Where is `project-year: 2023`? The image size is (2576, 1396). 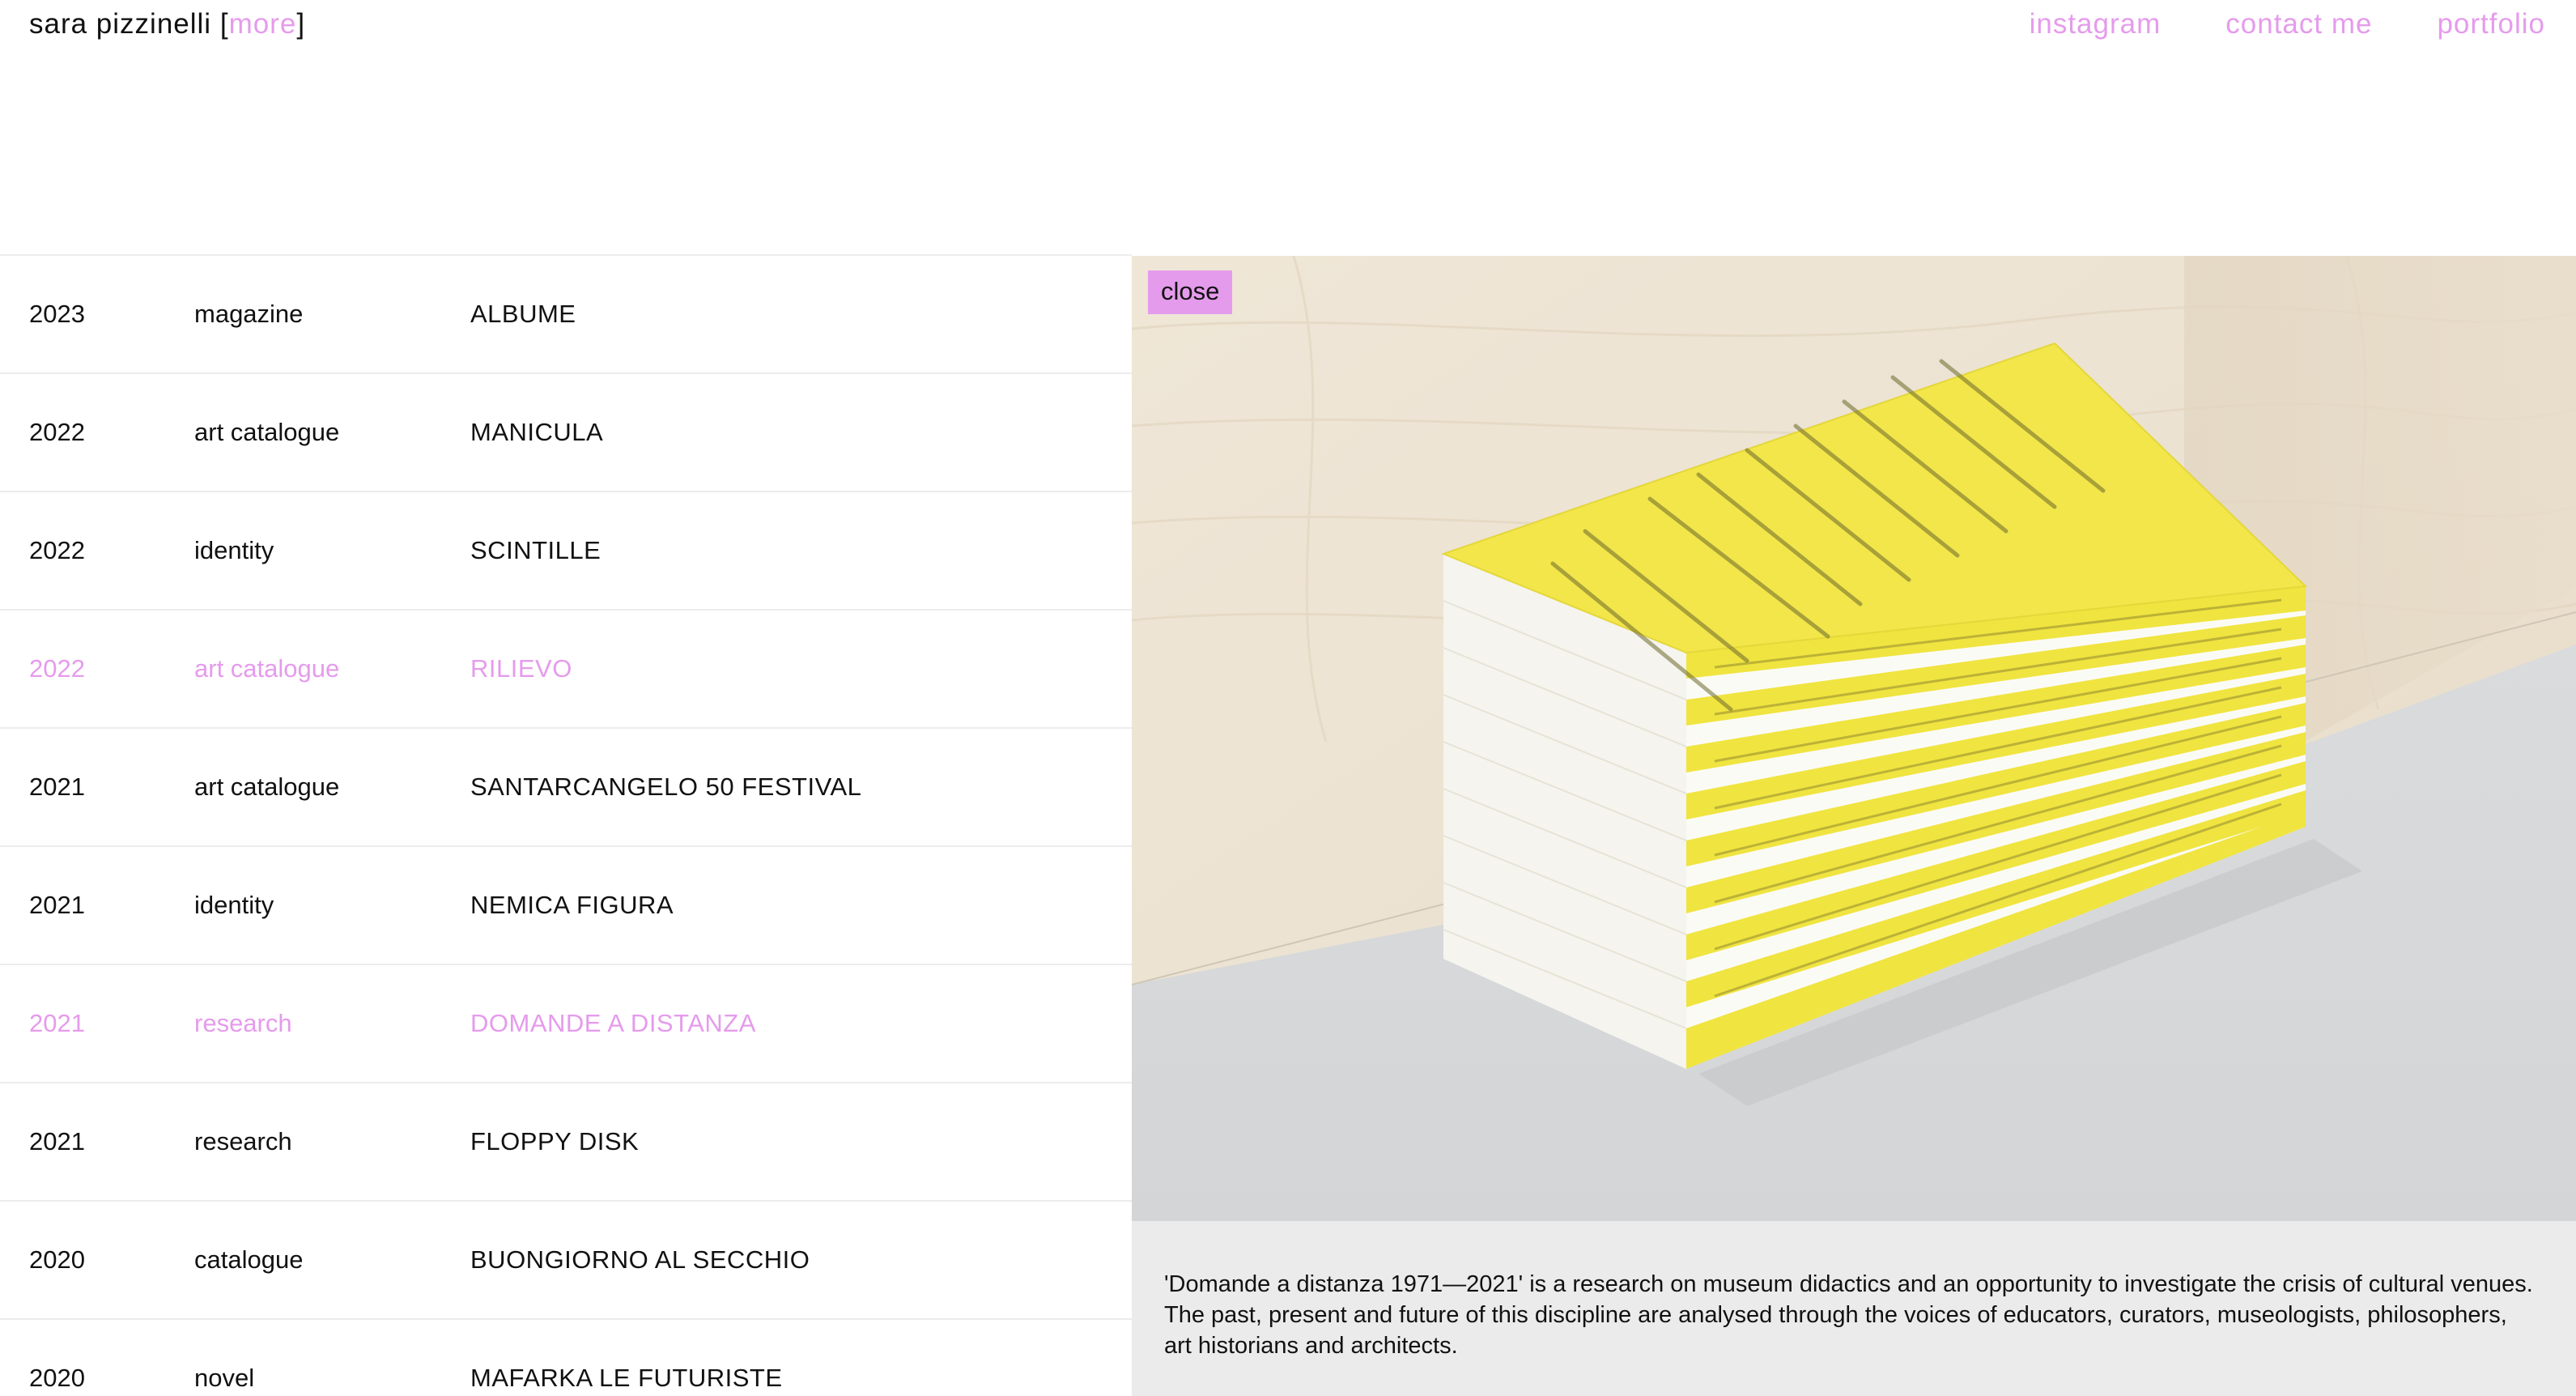 project-year: 2023 is located at coordinates (57, 314).